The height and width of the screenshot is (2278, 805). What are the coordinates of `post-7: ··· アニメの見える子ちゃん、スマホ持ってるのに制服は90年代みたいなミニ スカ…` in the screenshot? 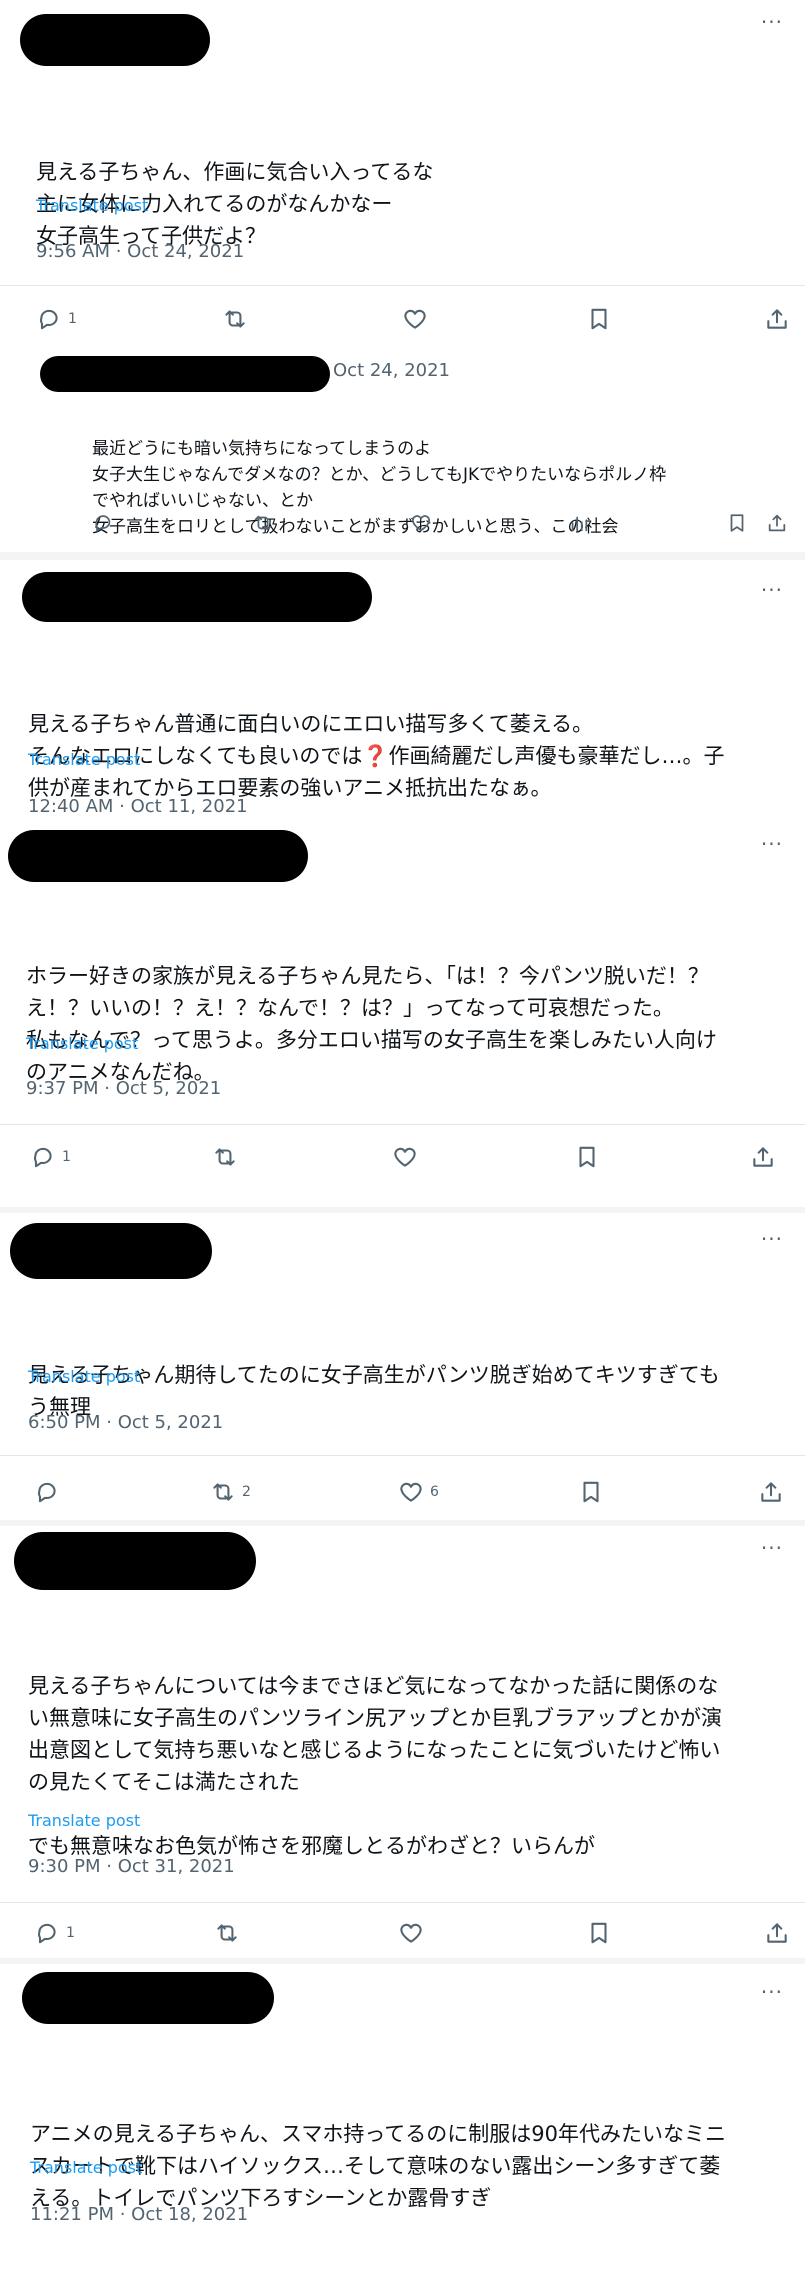 It's located at (402, 2112).